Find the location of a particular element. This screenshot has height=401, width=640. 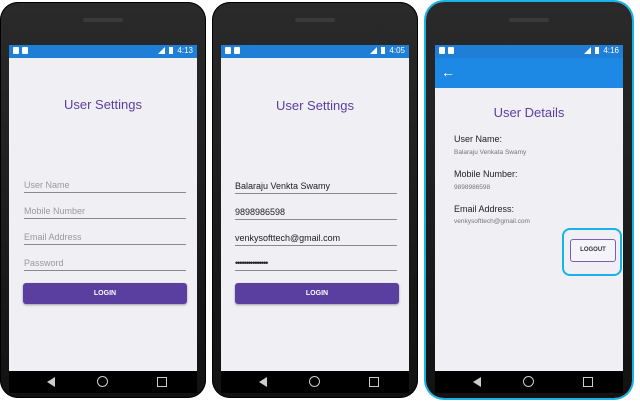

username-value: Balaraju Venkata Swamy is located at coordinates (490, 152).